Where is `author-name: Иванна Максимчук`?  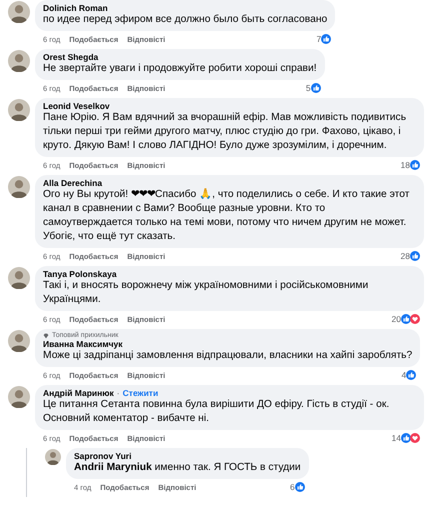
author-name: Иванна Максимчук is located at coordinates (83, 344).